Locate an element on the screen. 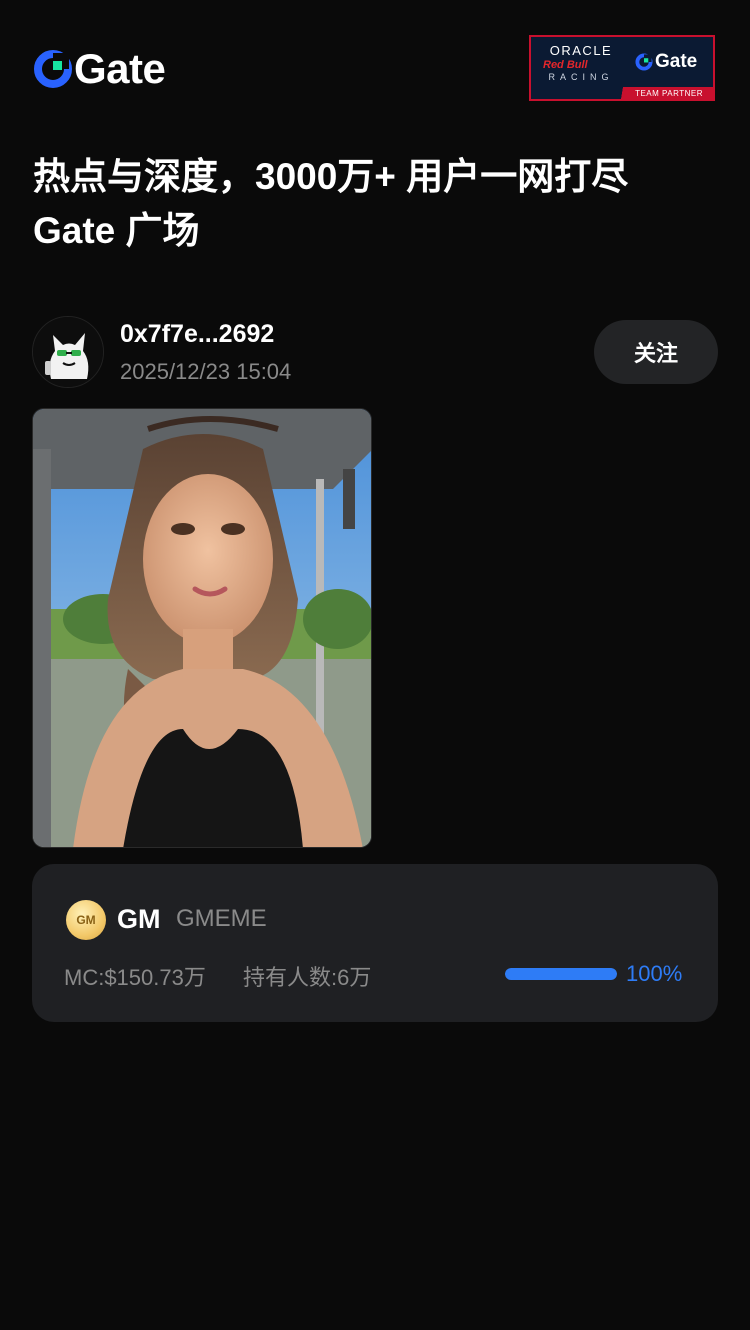  progress-fill is located at coordinates (561, 974).